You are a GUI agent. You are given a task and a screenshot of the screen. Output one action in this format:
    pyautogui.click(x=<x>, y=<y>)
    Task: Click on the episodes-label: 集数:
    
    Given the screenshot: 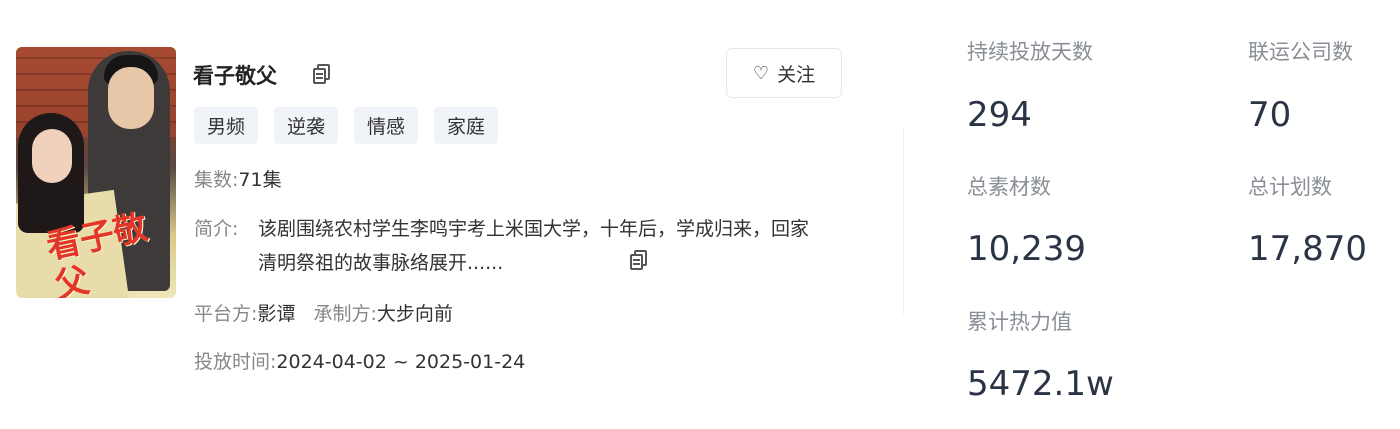 What is the action you would take?
    pyautogui.click(x=216, y=180)
    